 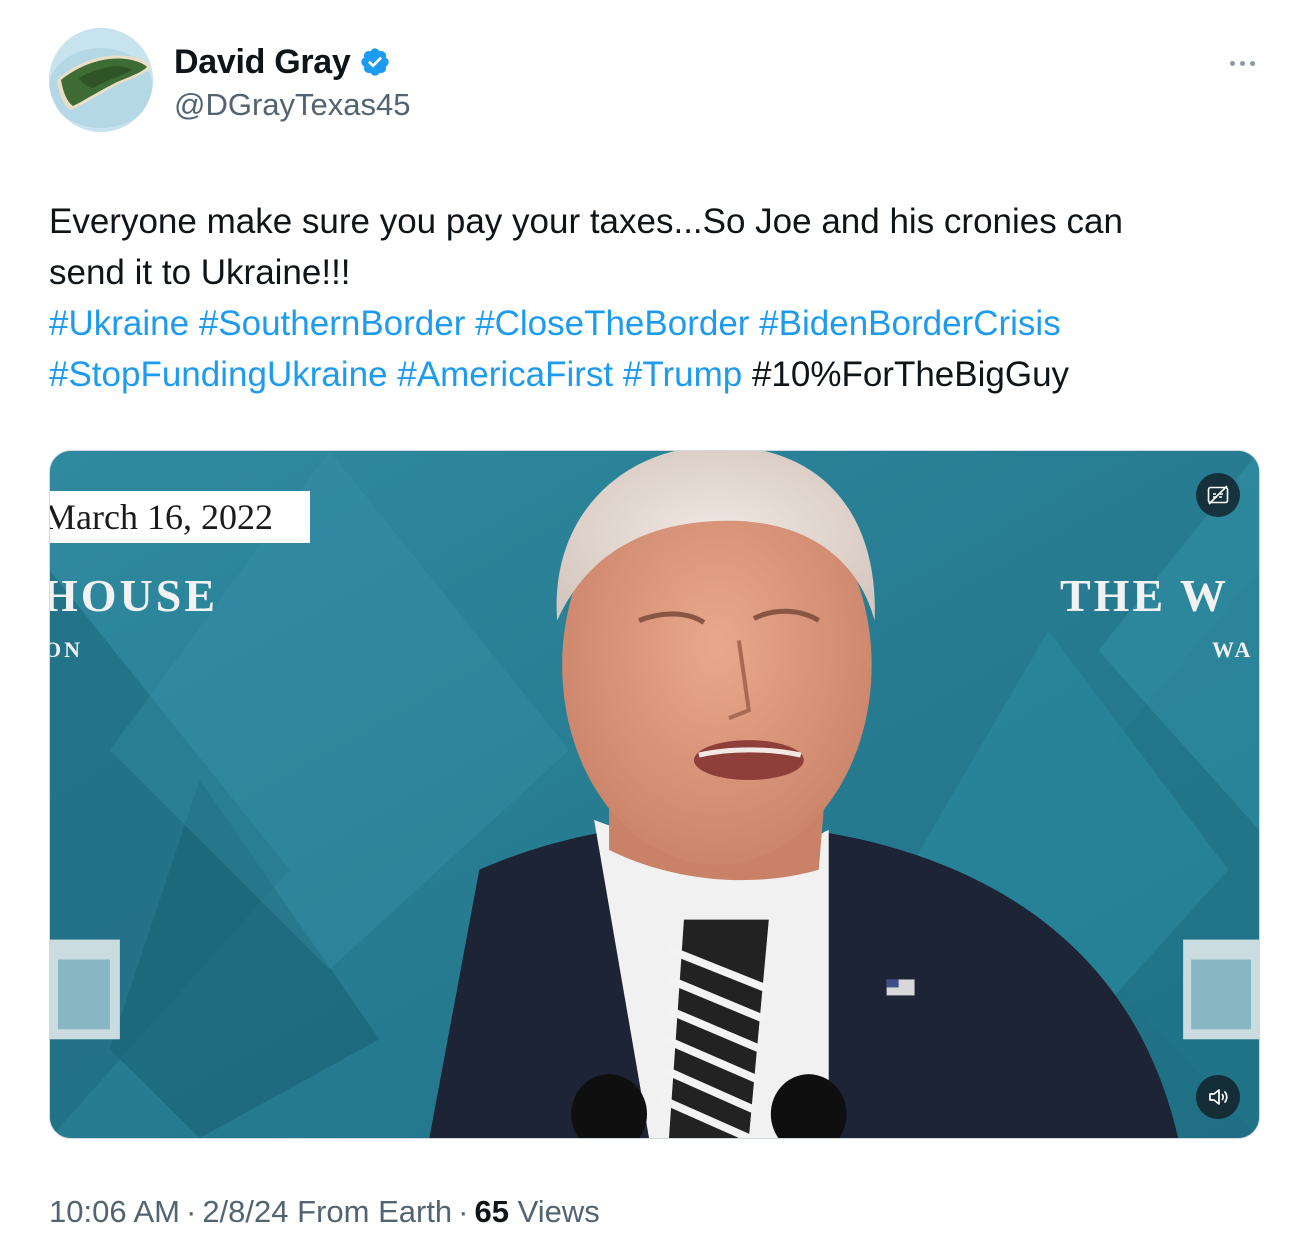 What do you see at coordinates (218, 374) in the screenshot?
I see `hashtag-link: #StopFundingUkraine` at bounding box center [218, 374].